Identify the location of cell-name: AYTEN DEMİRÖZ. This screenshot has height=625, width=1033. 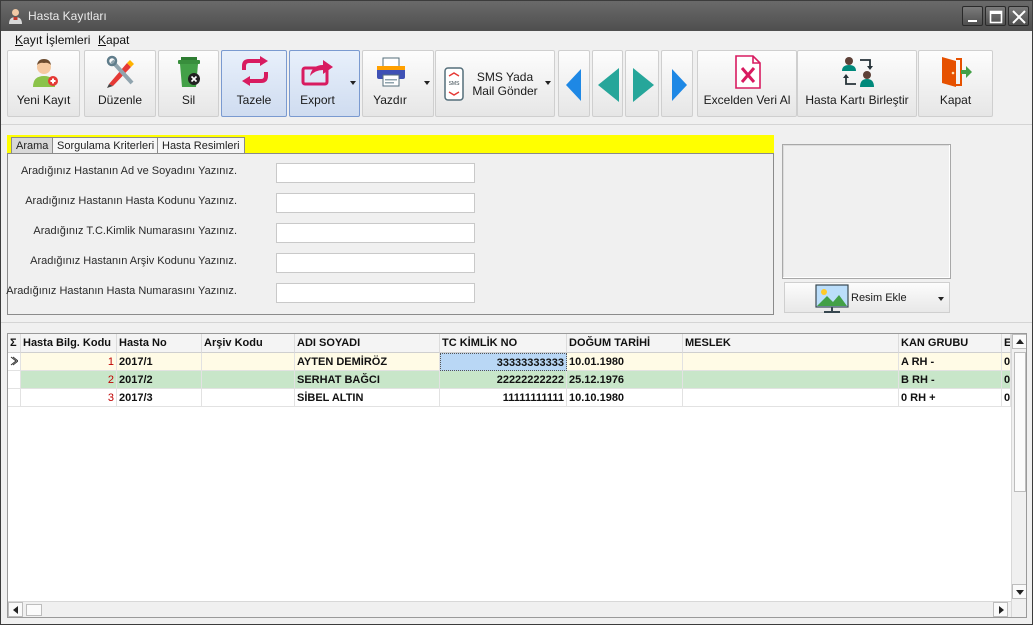
(367, 362).